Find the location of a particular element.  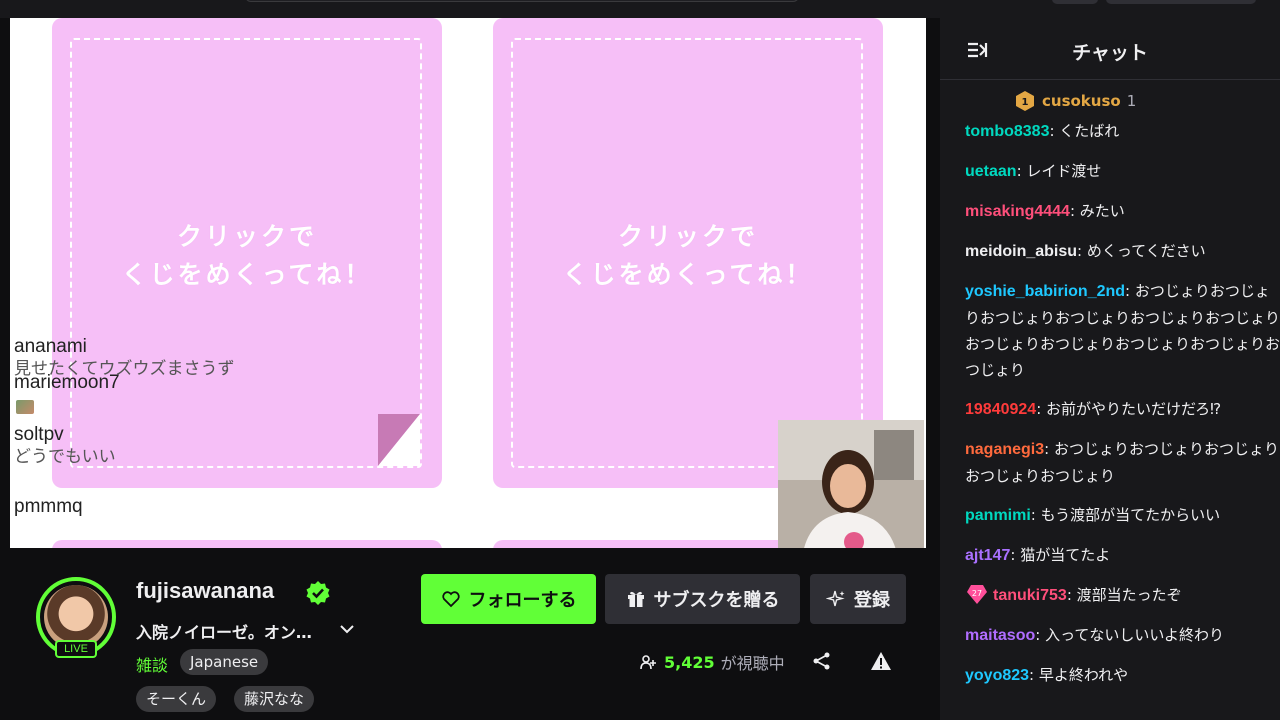

chat-message: misaking4444: みたい is located at coordinates (1045, 211).